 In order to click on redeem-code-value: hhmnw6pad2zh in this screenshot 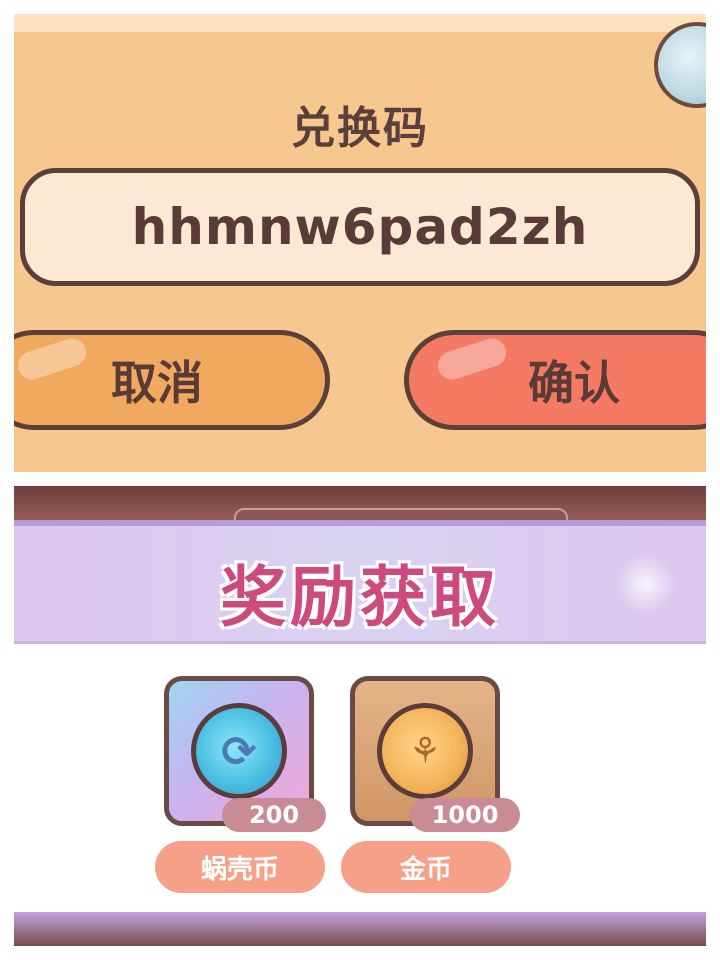, I will do `click(360, 227)`.